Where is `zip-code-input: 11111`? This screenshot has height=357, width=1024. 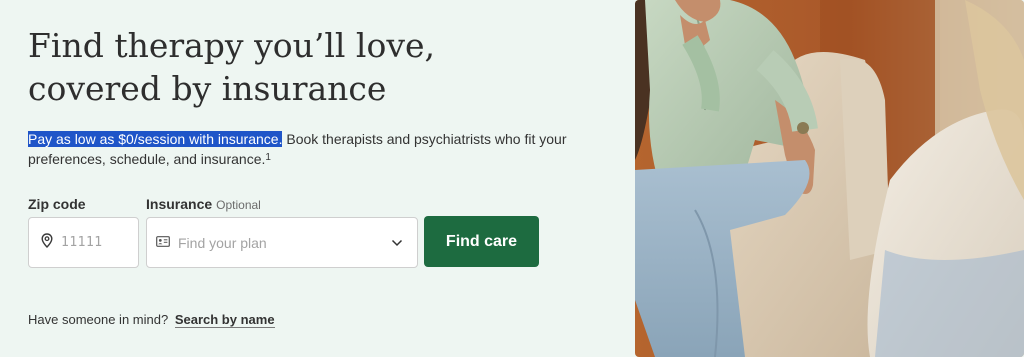
zip-code-input: 11111 is located at coordinates (82, 242).